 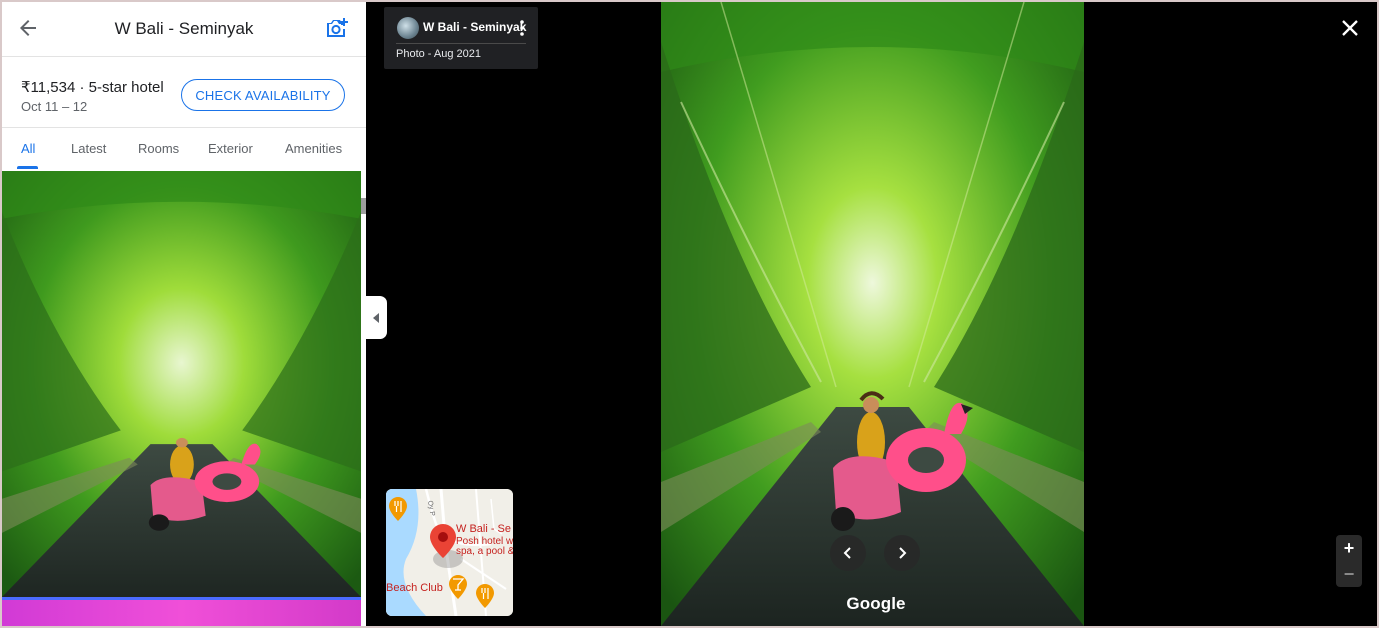 I want to click on caret-left-icon, so click(x=375, y=317).